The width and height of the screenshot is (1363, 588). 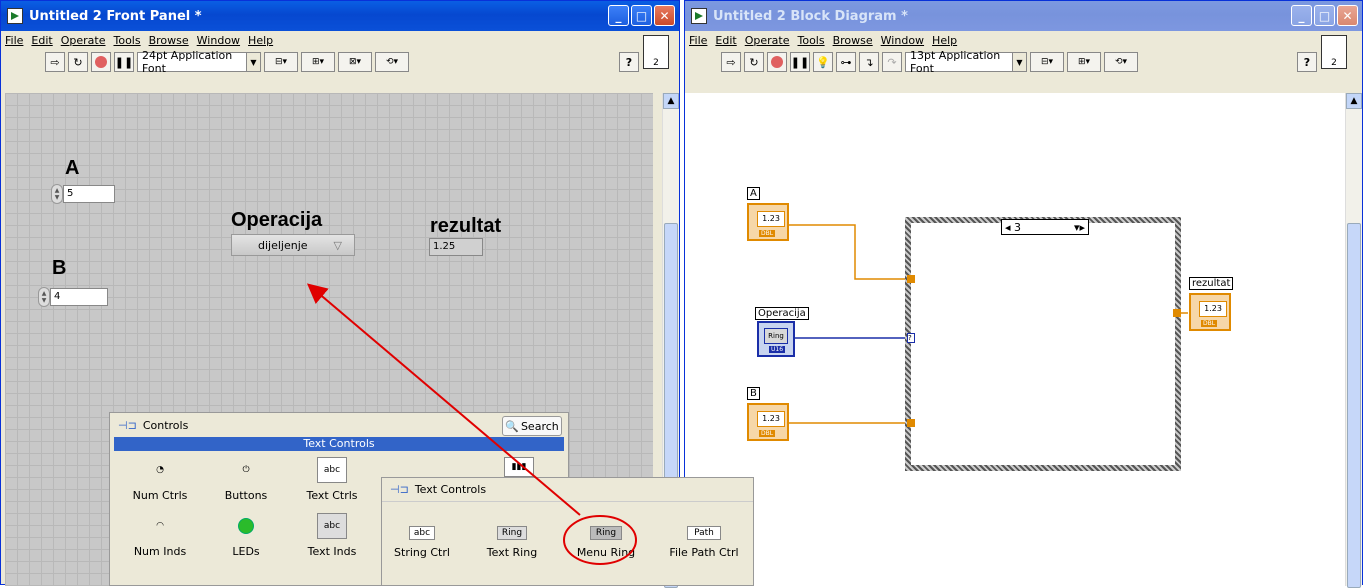 What do you see at coordinates (1023, 16) in the screenshot?
I see `block-diagram-titlebar: Untitled 2 Block Diagram * _ □ ✕` at bounding box center [1023, 16].